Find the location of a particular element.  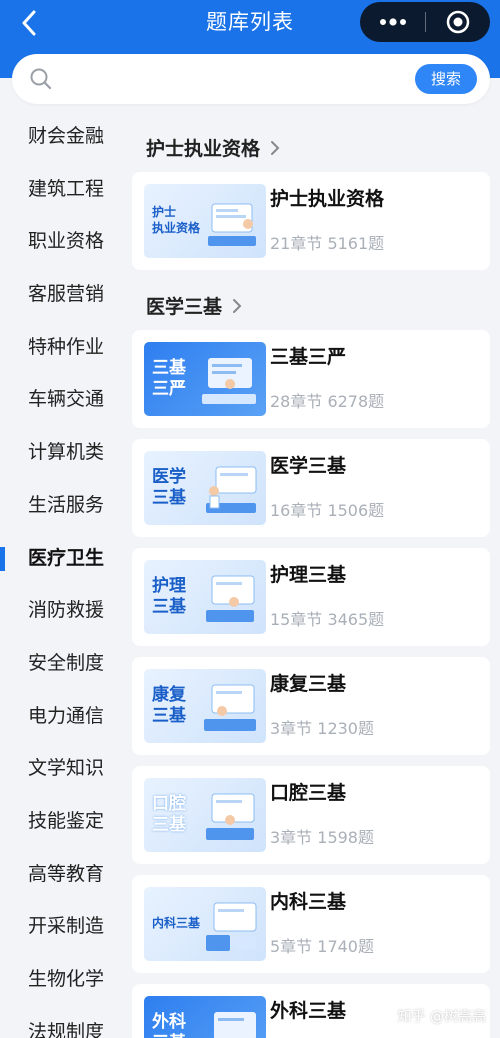

card-meta: 5章节 1740题 is located at coordinates (322, 946).